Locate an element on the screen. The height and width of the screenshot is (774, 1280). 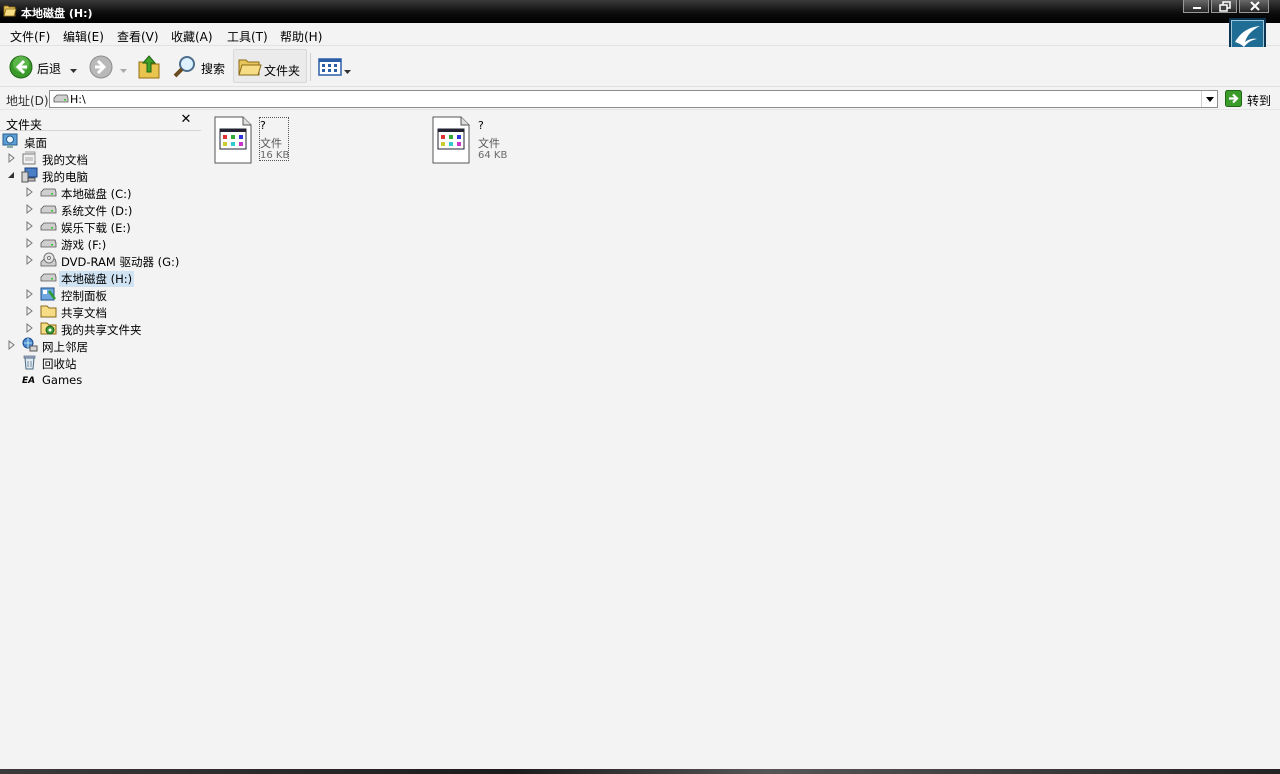
address-value: H:\ is located at coordinates (78, 99).